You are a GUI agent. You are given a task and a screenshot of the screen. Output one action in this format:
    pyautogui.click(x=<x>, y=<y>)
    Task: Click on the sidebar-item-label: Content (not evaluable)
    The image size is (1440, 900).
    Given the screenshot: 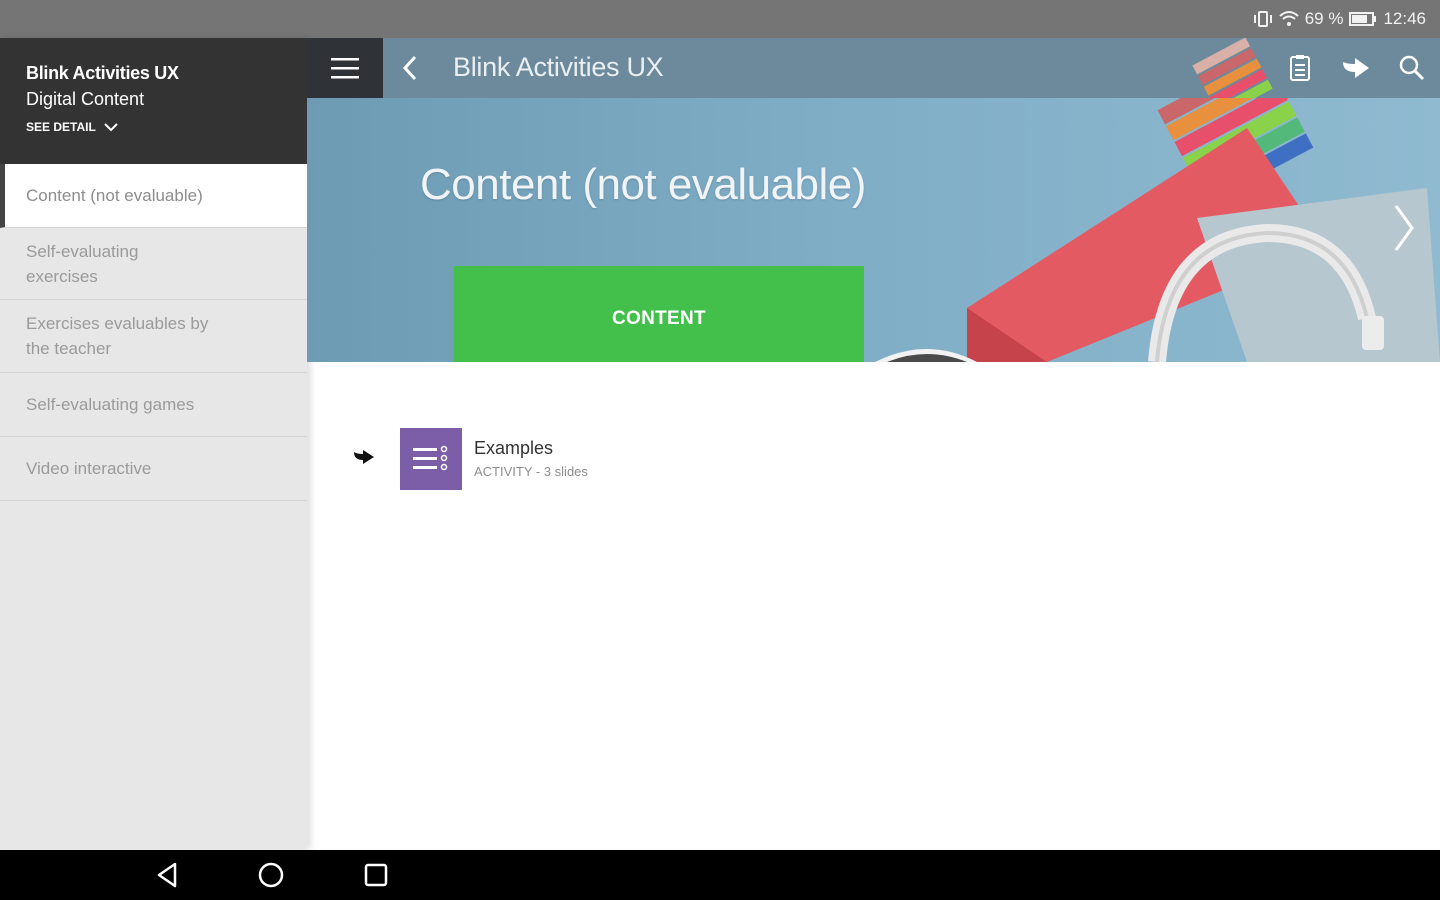 What is the action you would take?
    pyautogui.click(x=114, y=195)
    